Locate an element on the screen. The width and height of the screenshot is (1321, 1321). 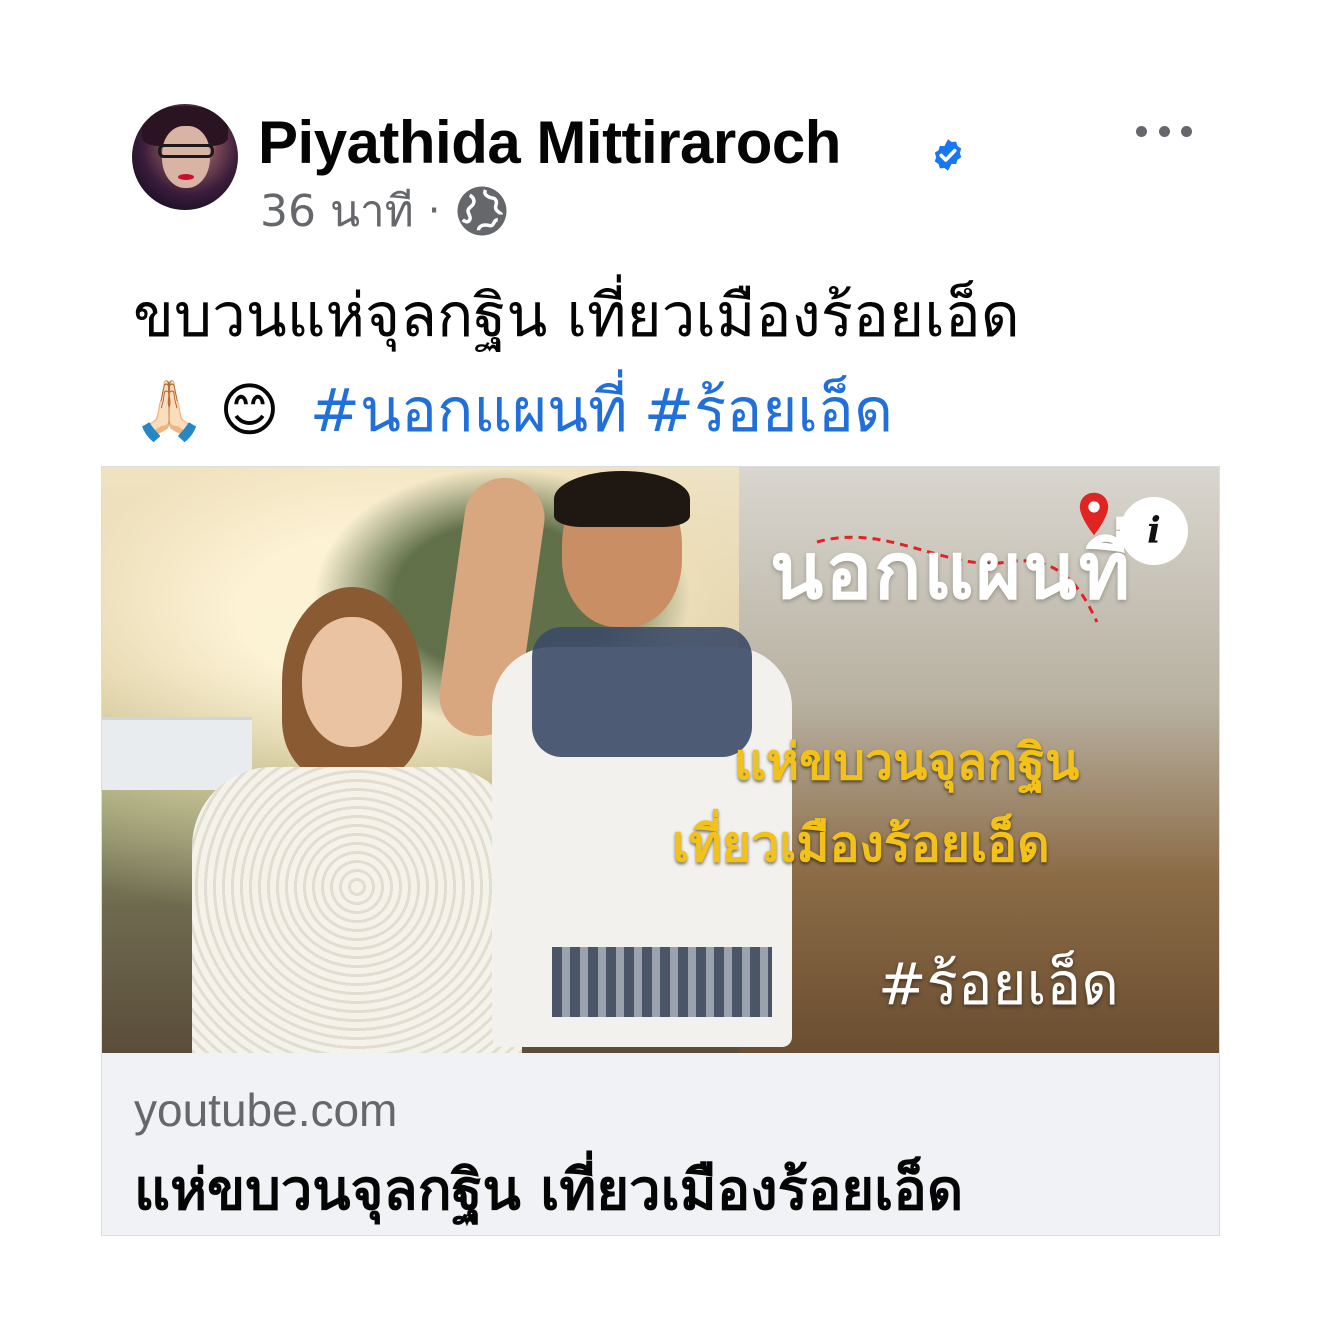
folded-hands-emoji: 🙏🏻 is located at coordinates (169, 410).